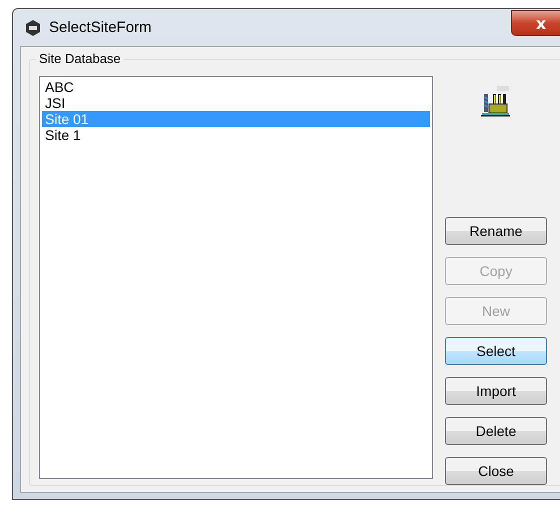  What do you see at coordinates (33, 27) in the screenshot?
I see `app-icon` at bounding box center [33, 27].